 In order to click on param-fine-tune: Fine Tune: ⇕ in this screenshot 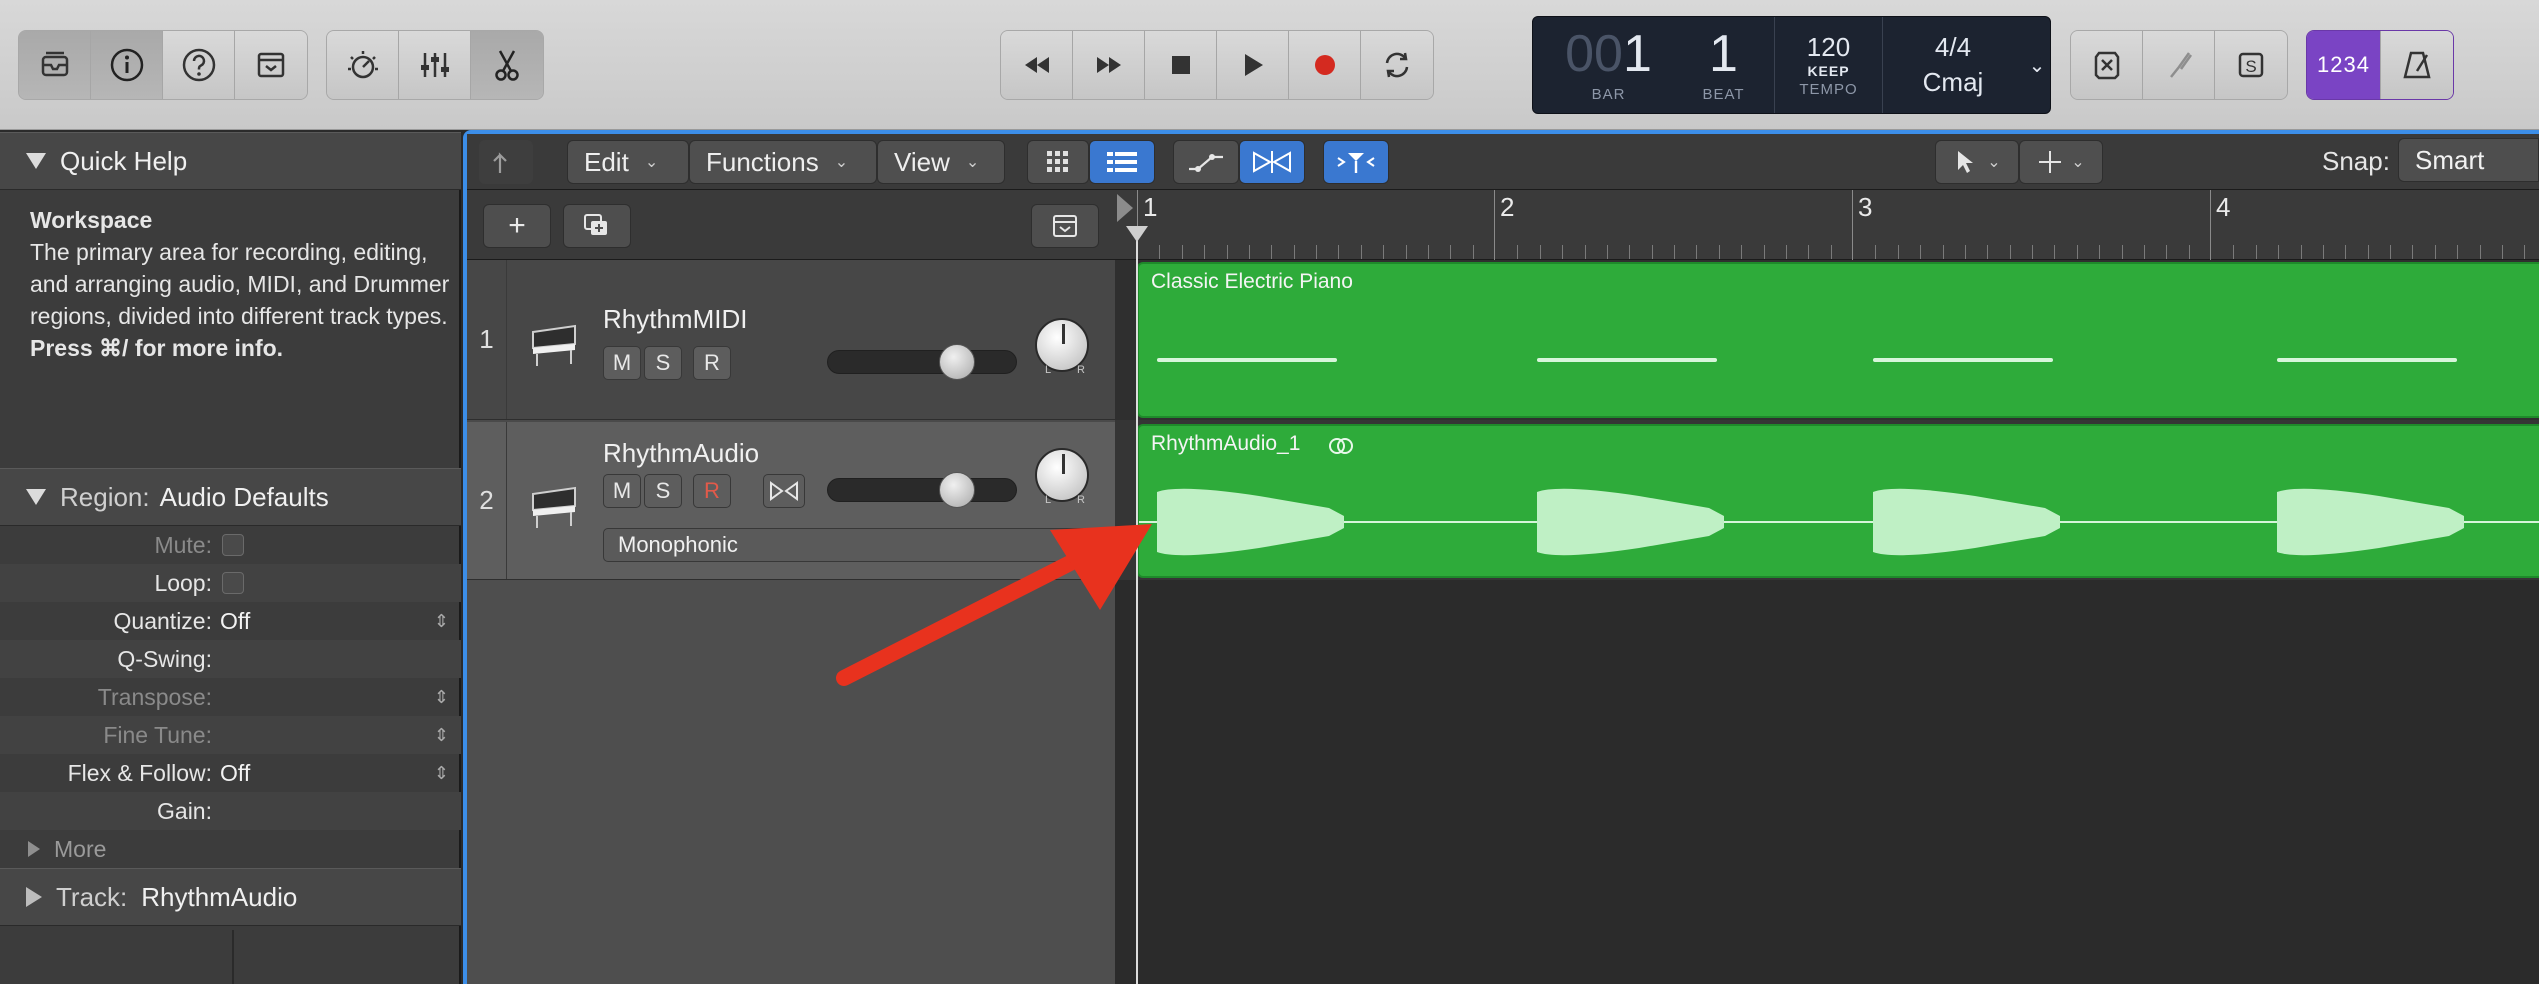, I will do `click(230, 735)`.